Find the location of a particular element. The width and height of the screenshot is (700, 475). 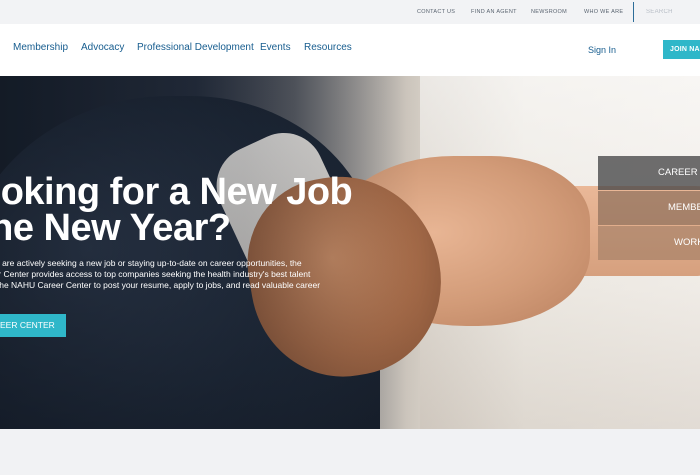

side-tabs: CAREER CE MEMBE WORK is located at coordinates (649, 208).